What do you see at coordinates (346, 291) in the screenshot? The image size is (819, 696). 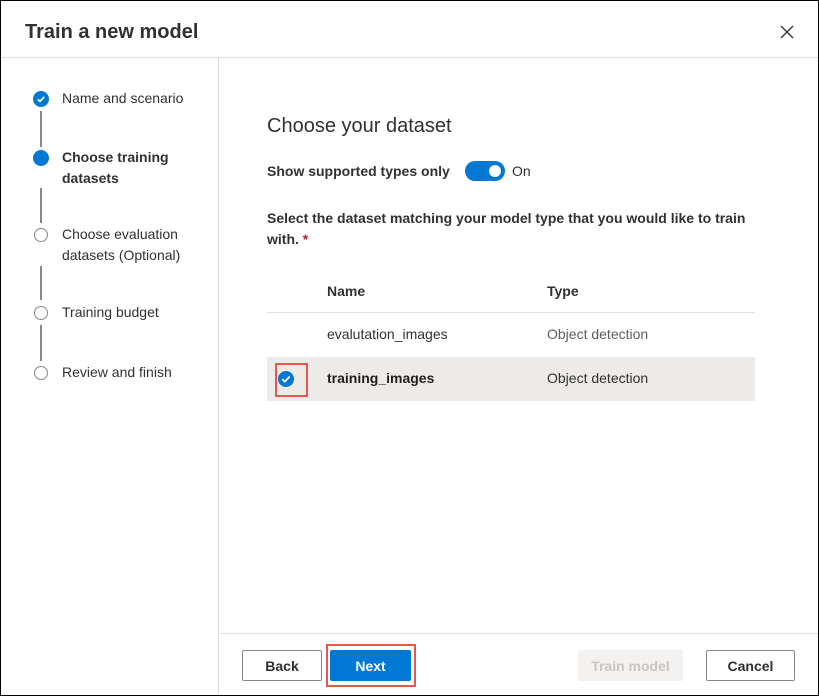 I see `column-header-name: Name` at bounding box center [346, 291].